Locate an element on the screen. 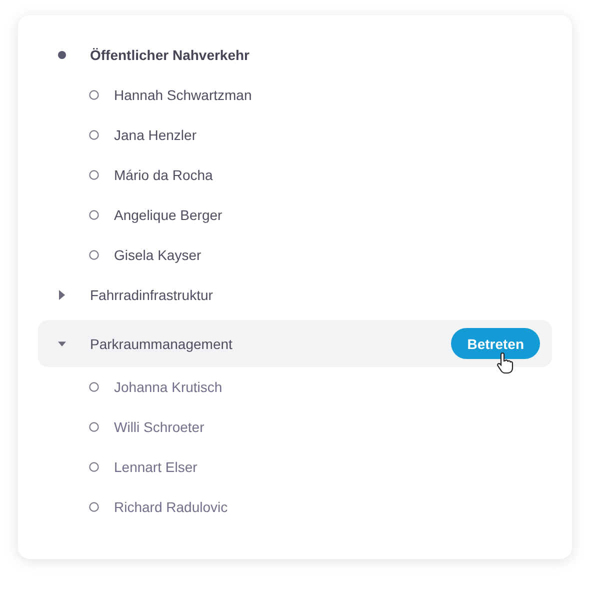 The height and width of the screenshot is (589, 590). member-name: Lennart Elser is located at coordinates (156, 467).